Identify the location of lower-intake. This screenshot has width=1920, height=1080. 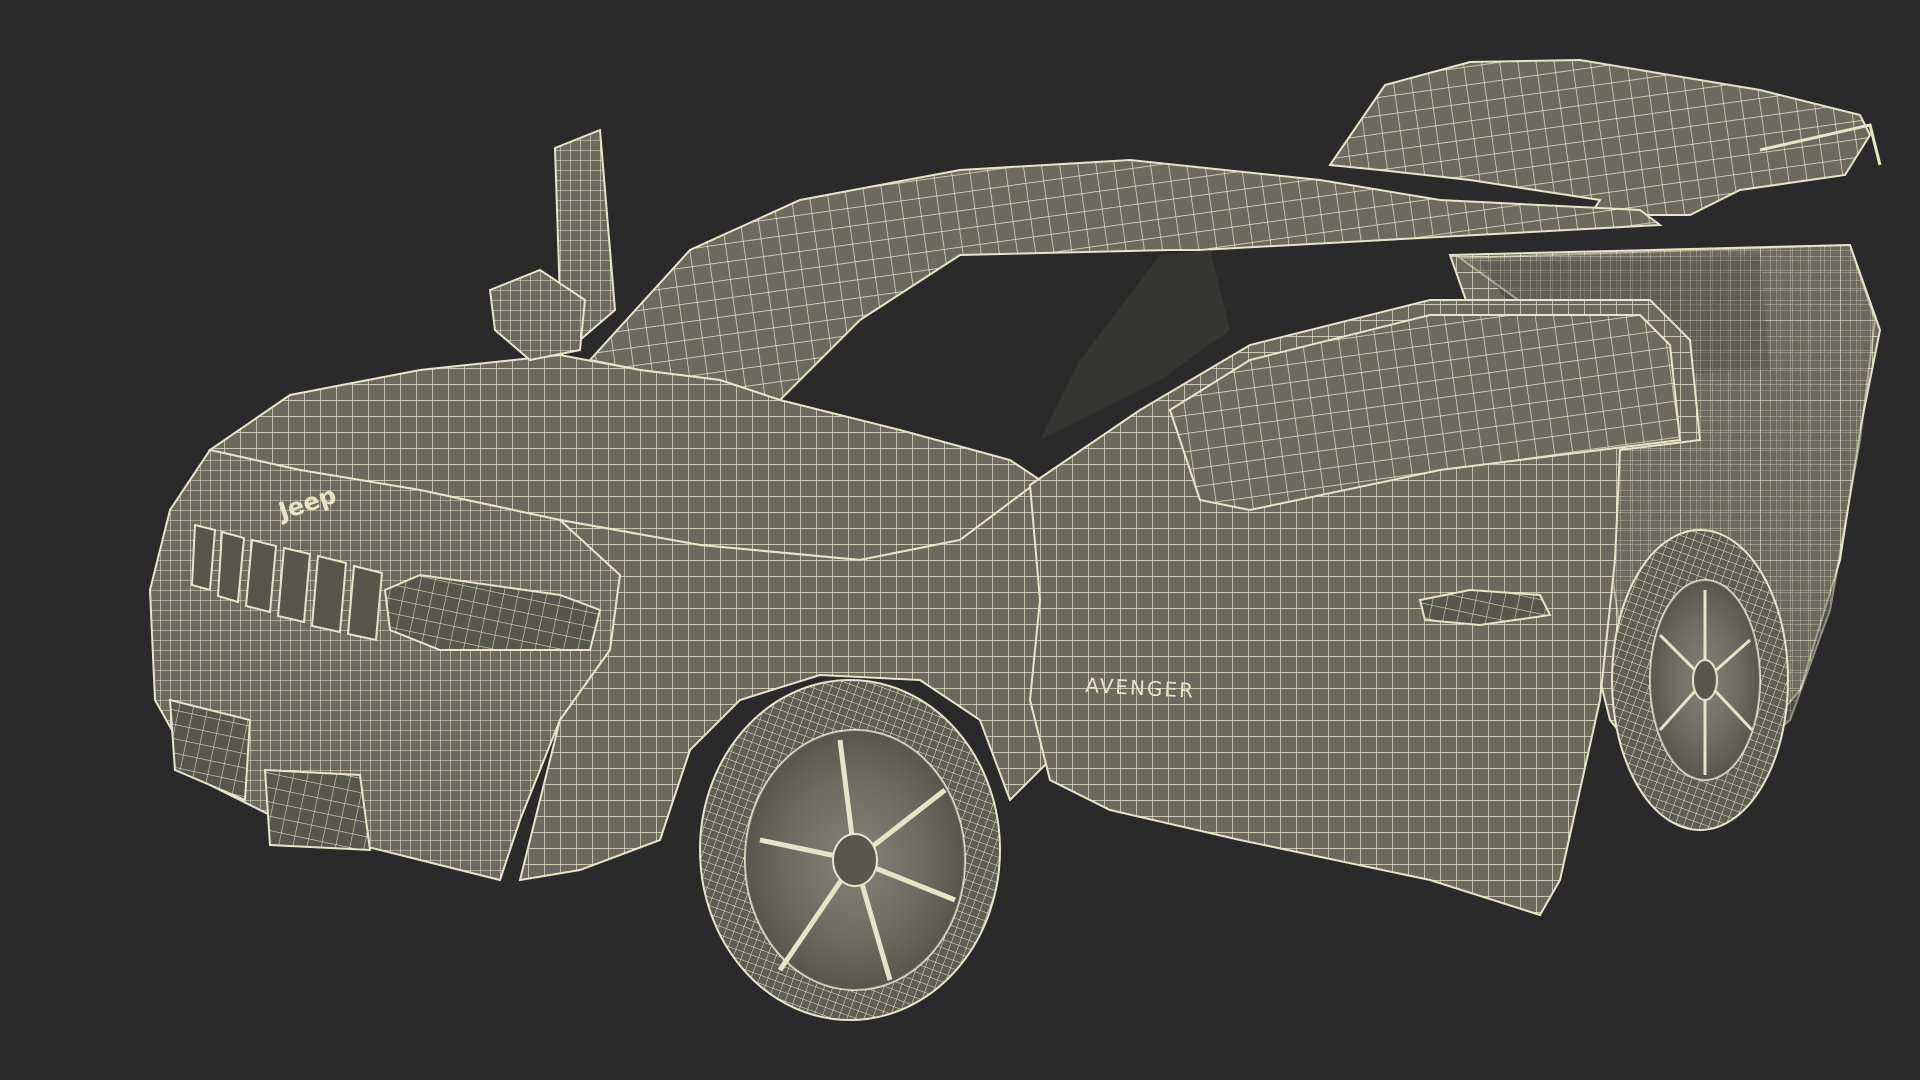
(317, 810).